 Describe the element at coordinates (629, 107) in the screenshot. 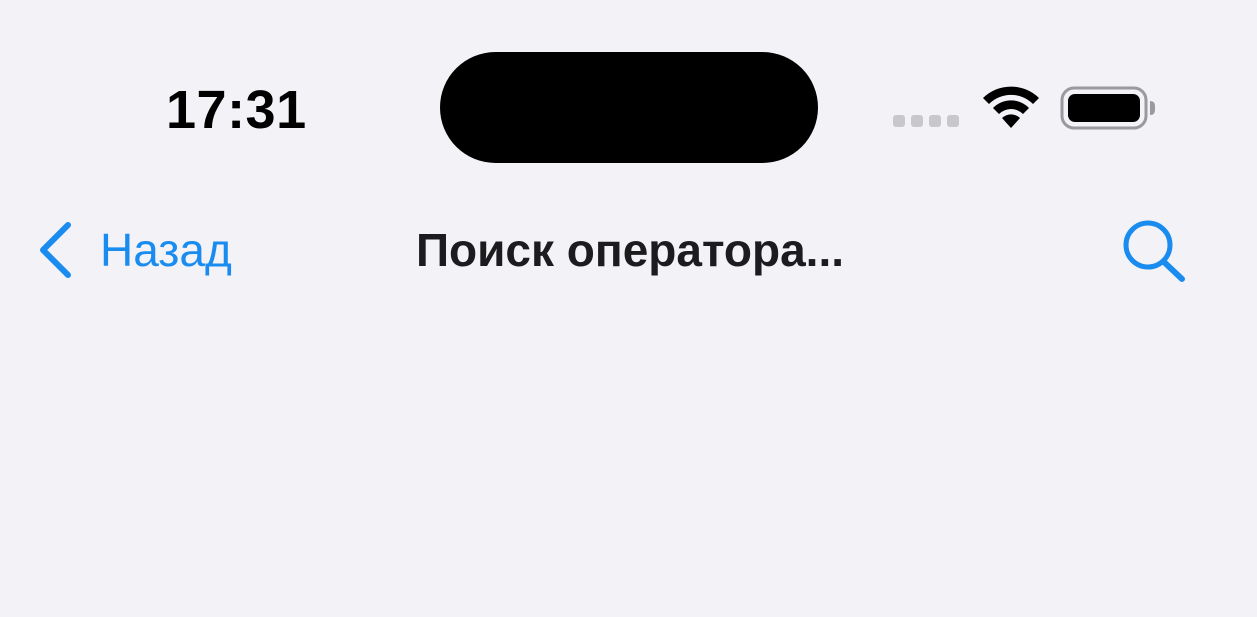

I see `dynamic-island` at that location.